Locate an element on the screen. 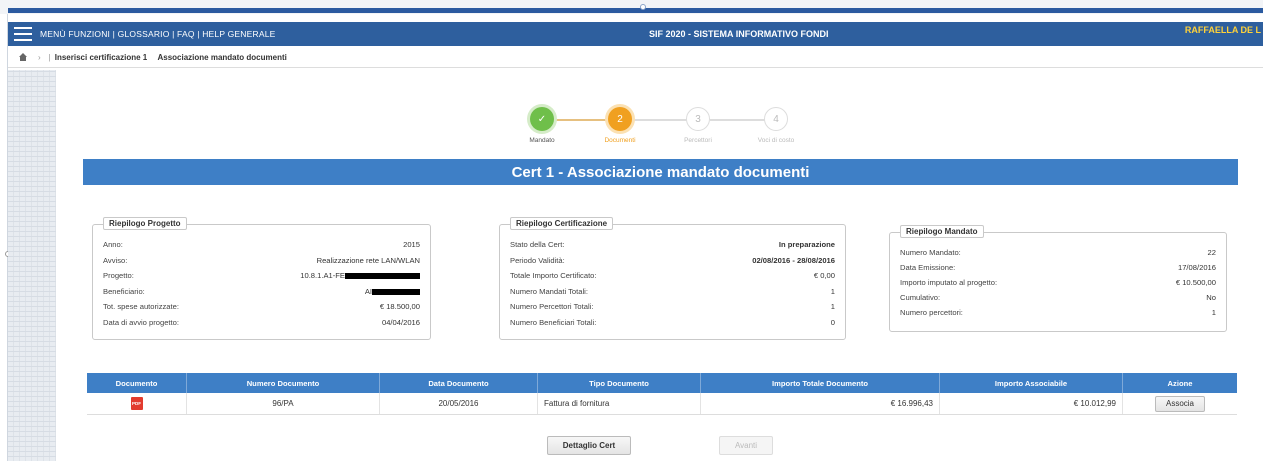 This screenshot has width=1263, height=461. home-icon is located at coordinates (23, 57).